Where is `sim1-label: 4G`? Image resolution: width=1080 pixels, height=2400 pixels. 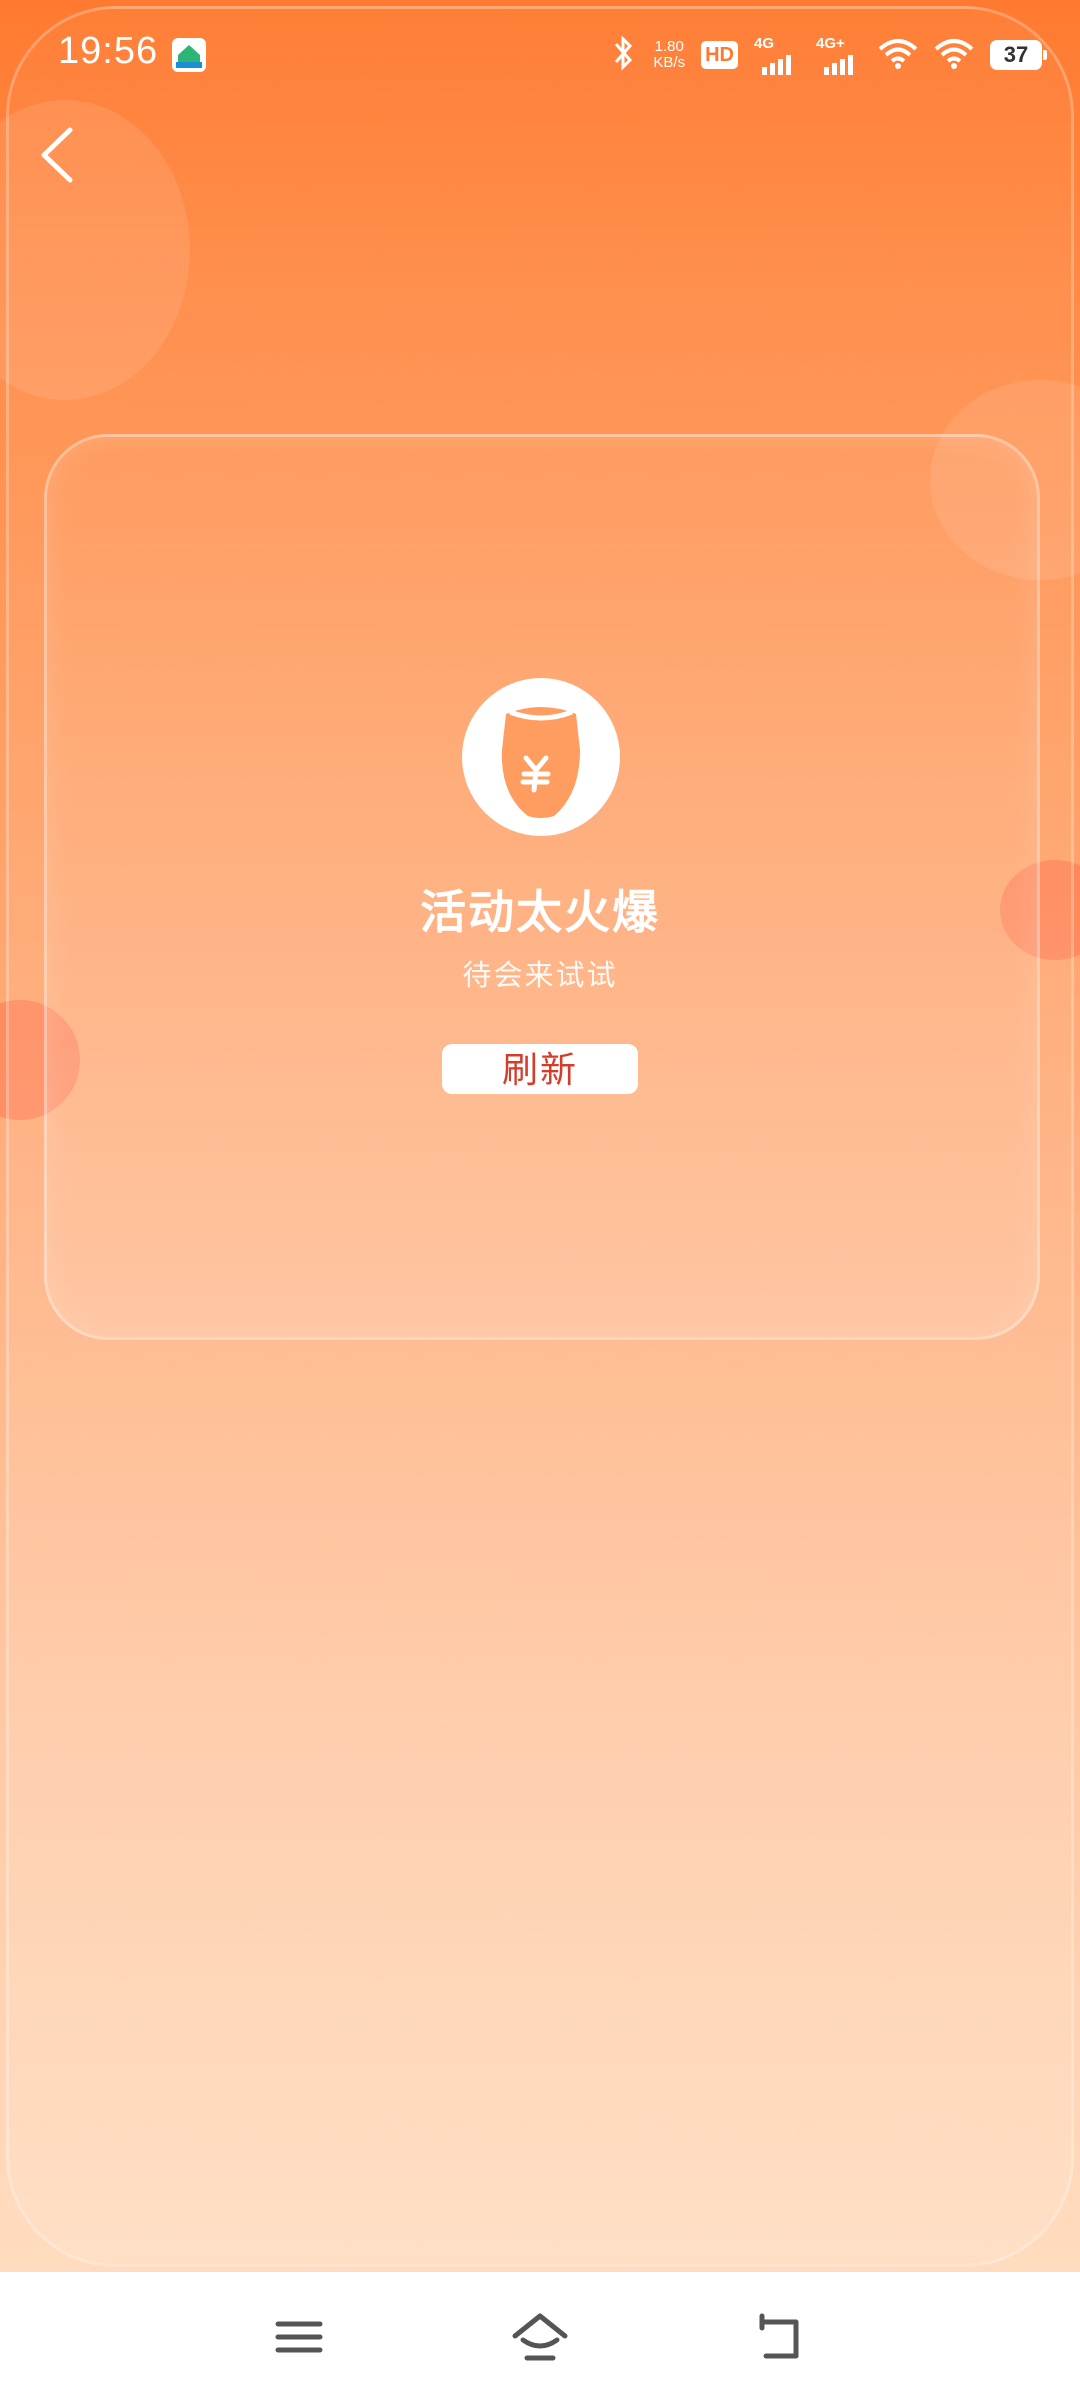 sim1-label: 4G is located at coordinates (764, 43).